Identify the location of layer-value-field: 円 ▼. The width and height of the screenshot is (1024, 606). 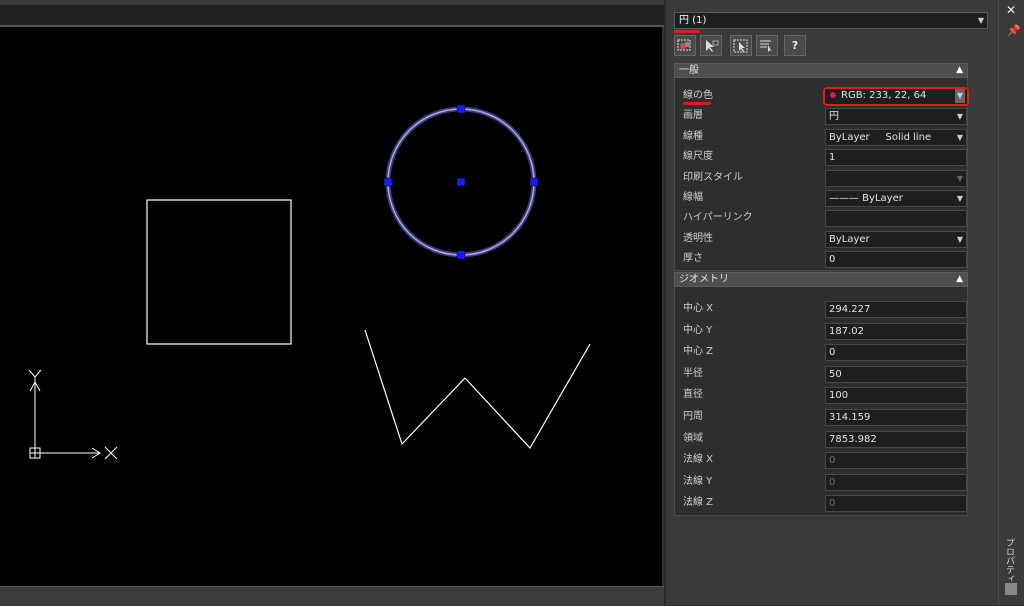
(896, 117).